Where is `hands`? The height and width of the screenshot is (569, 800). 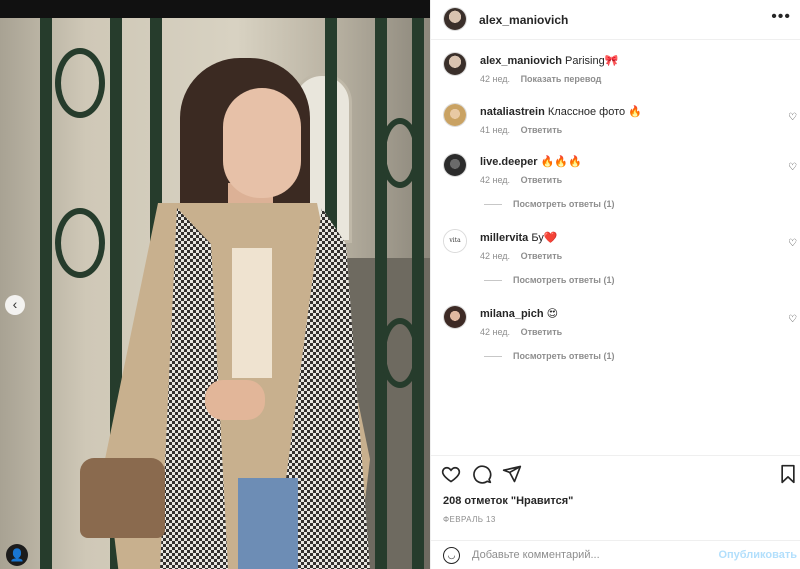
hands is located at coordinates (235, 400).